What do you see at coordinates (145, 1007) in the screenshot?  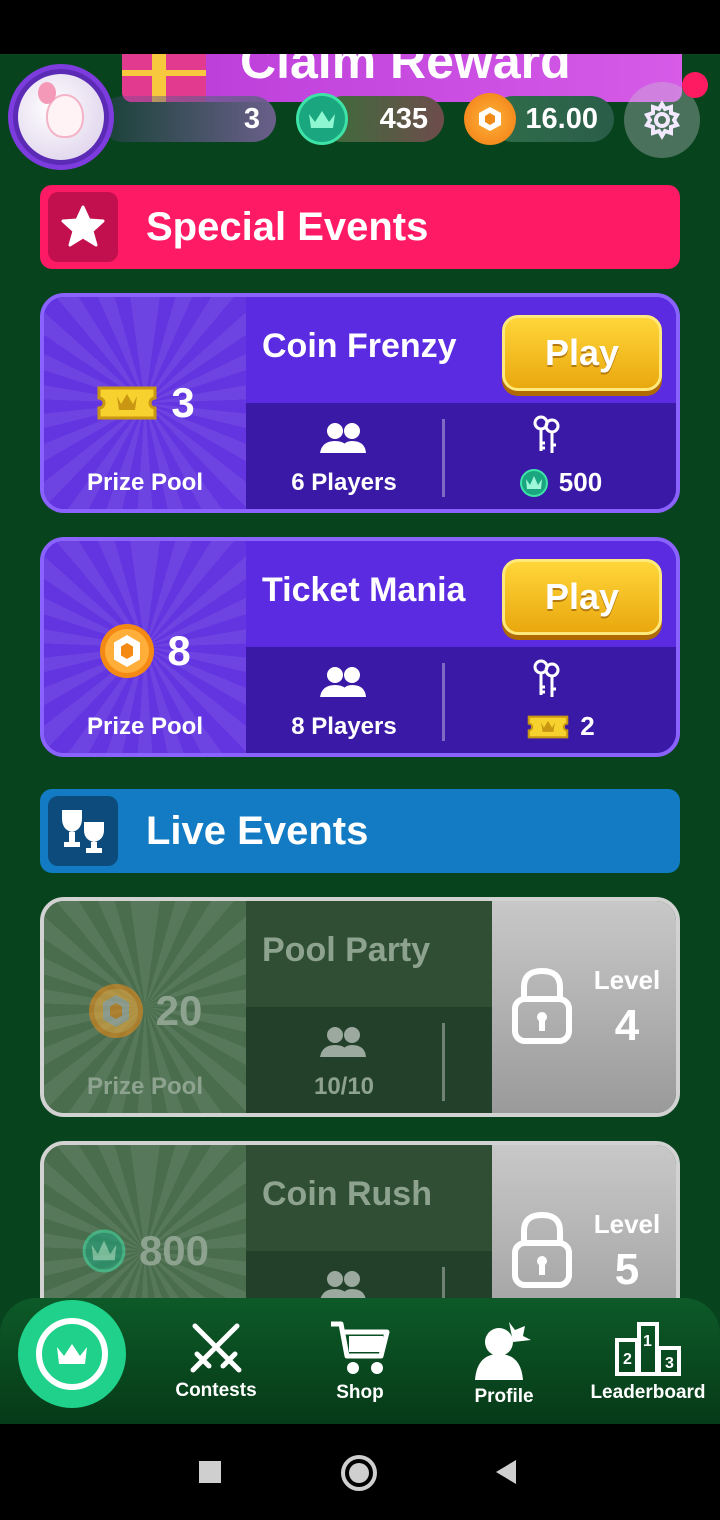 I see `prize-panel: 20 Prize Pool` at bounding box center [145, 1007].